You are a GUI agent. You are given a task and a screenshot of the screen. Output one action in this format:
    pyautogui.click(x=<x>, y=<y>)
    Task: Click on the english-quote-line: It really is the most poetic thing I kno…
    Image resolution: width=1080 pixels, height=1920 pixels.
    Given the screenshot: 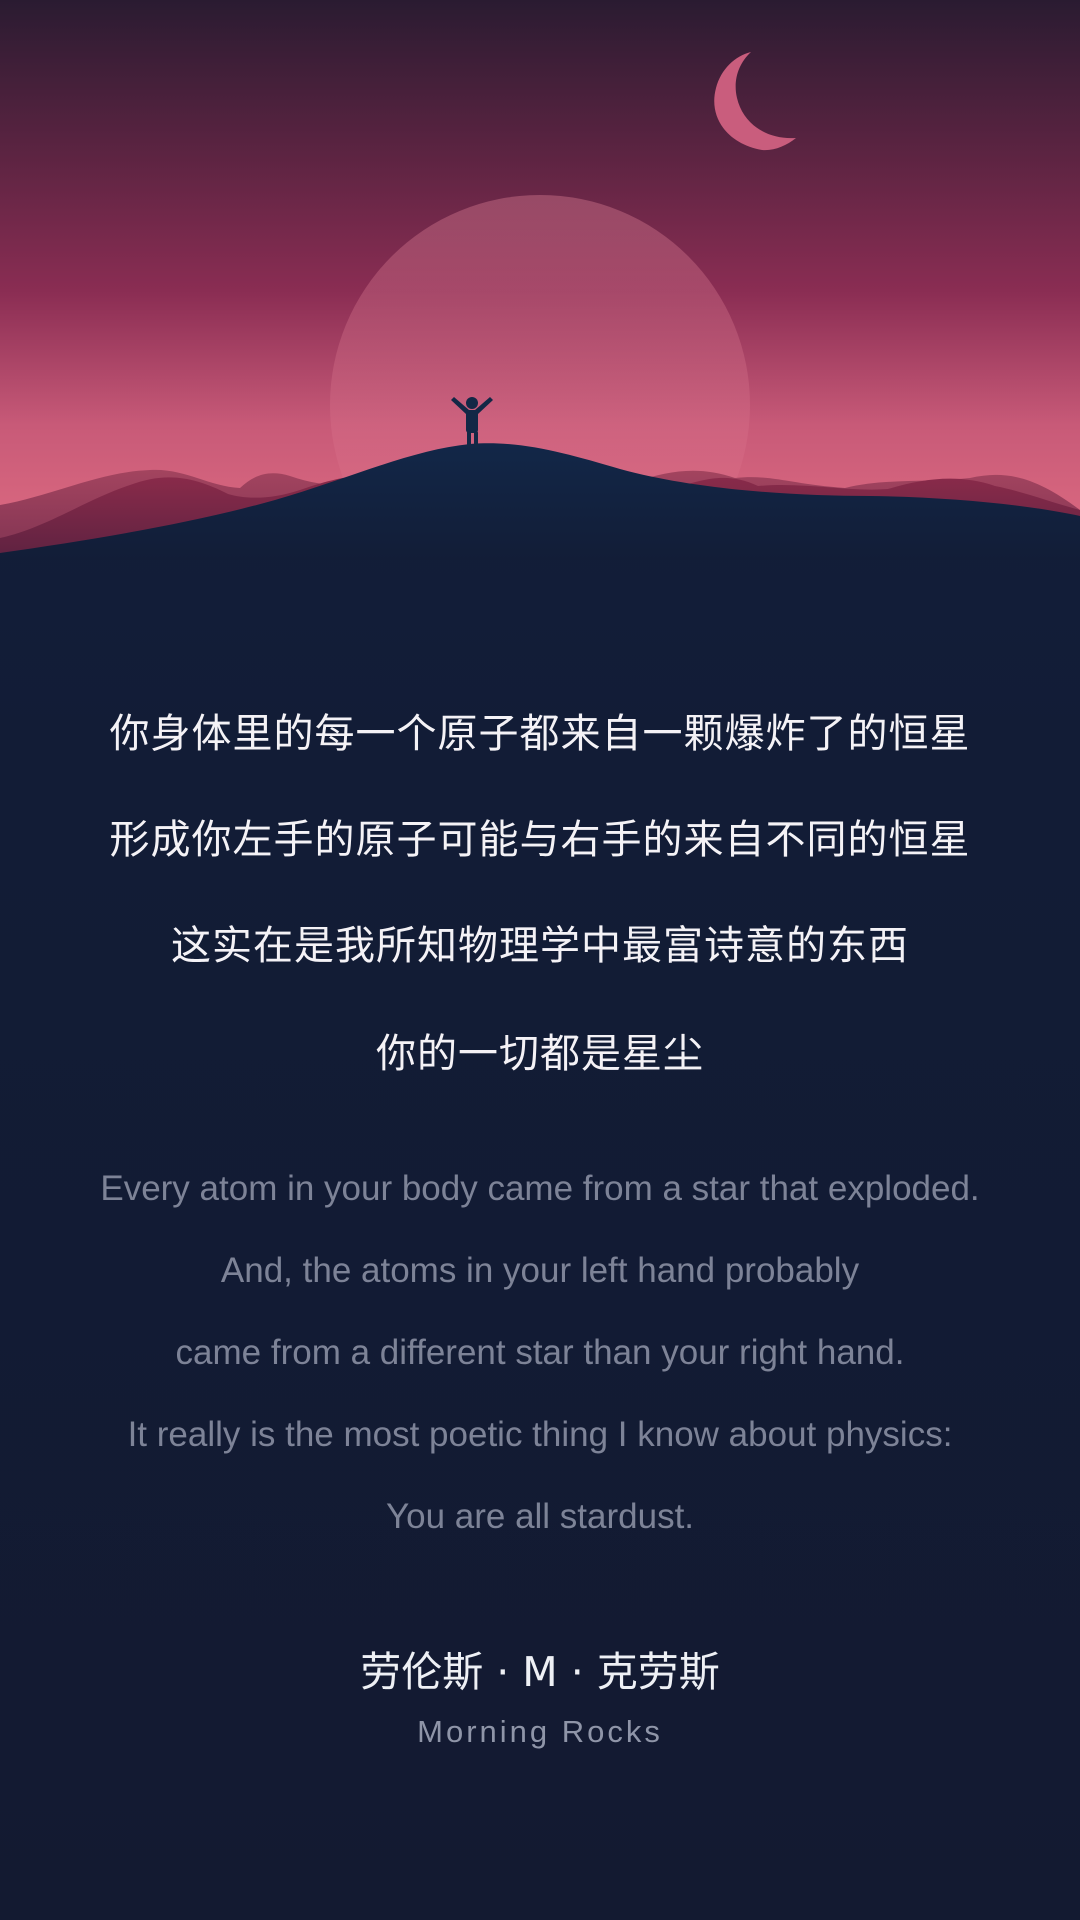 What is the action you would take?
    pyautogui.click(x=540, y=1434)
    